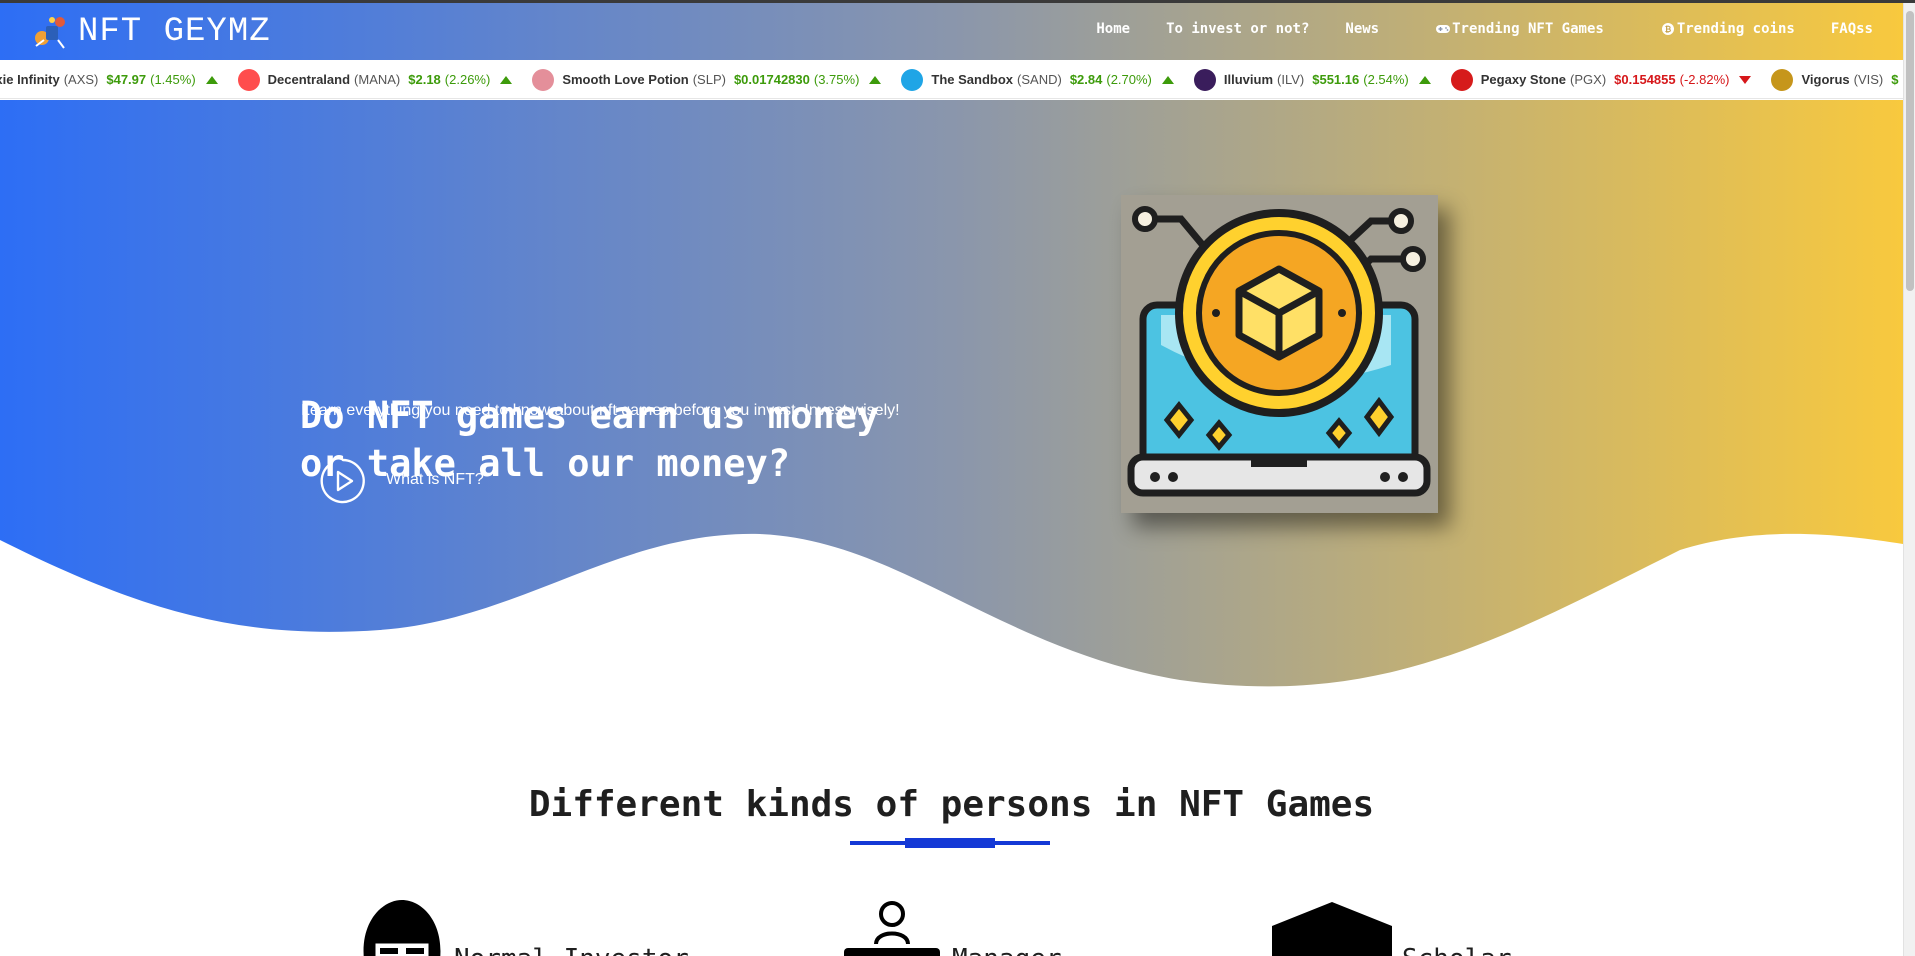  Describe the element at coordinates (1825, 79) in the screenshot. I see `coin-name: Vigorus` at that location.